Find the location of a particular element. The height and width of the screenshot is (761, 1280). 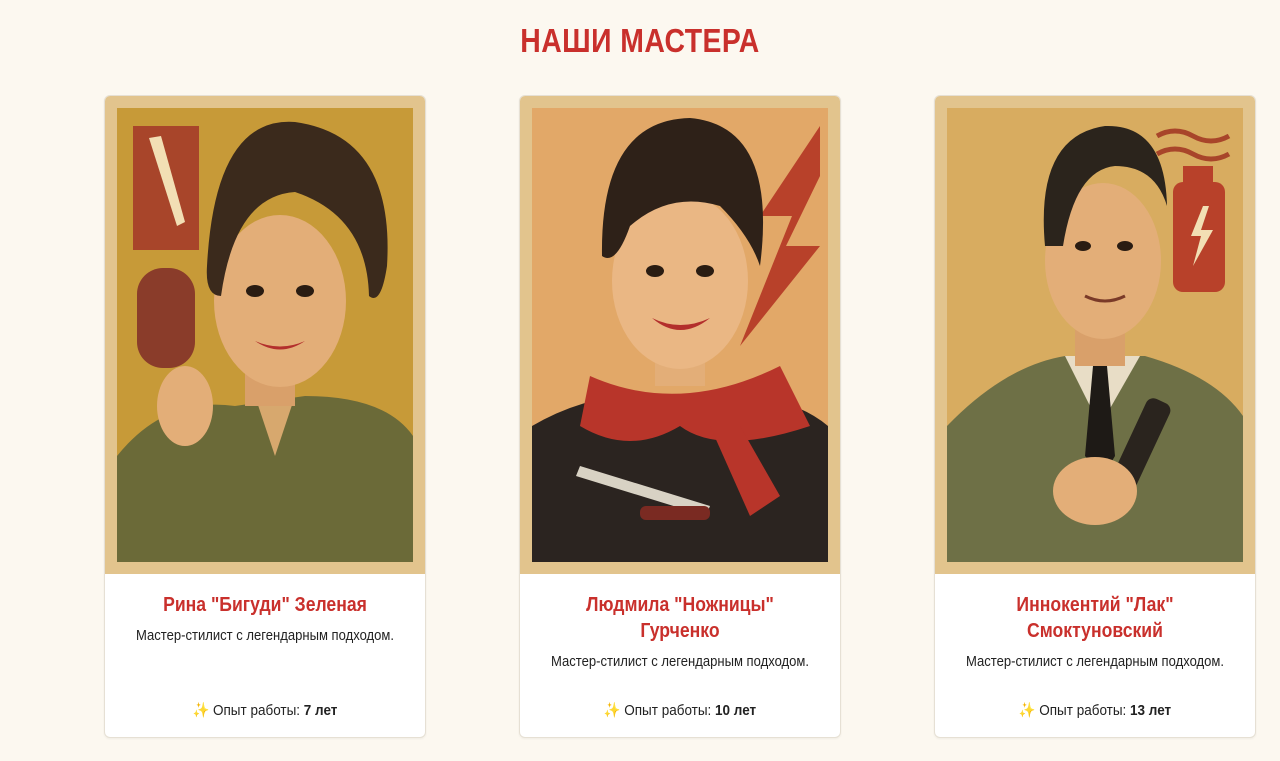

master-experience: ✨ Опыт работы: 7 лет is located at coordinates (265, 710).